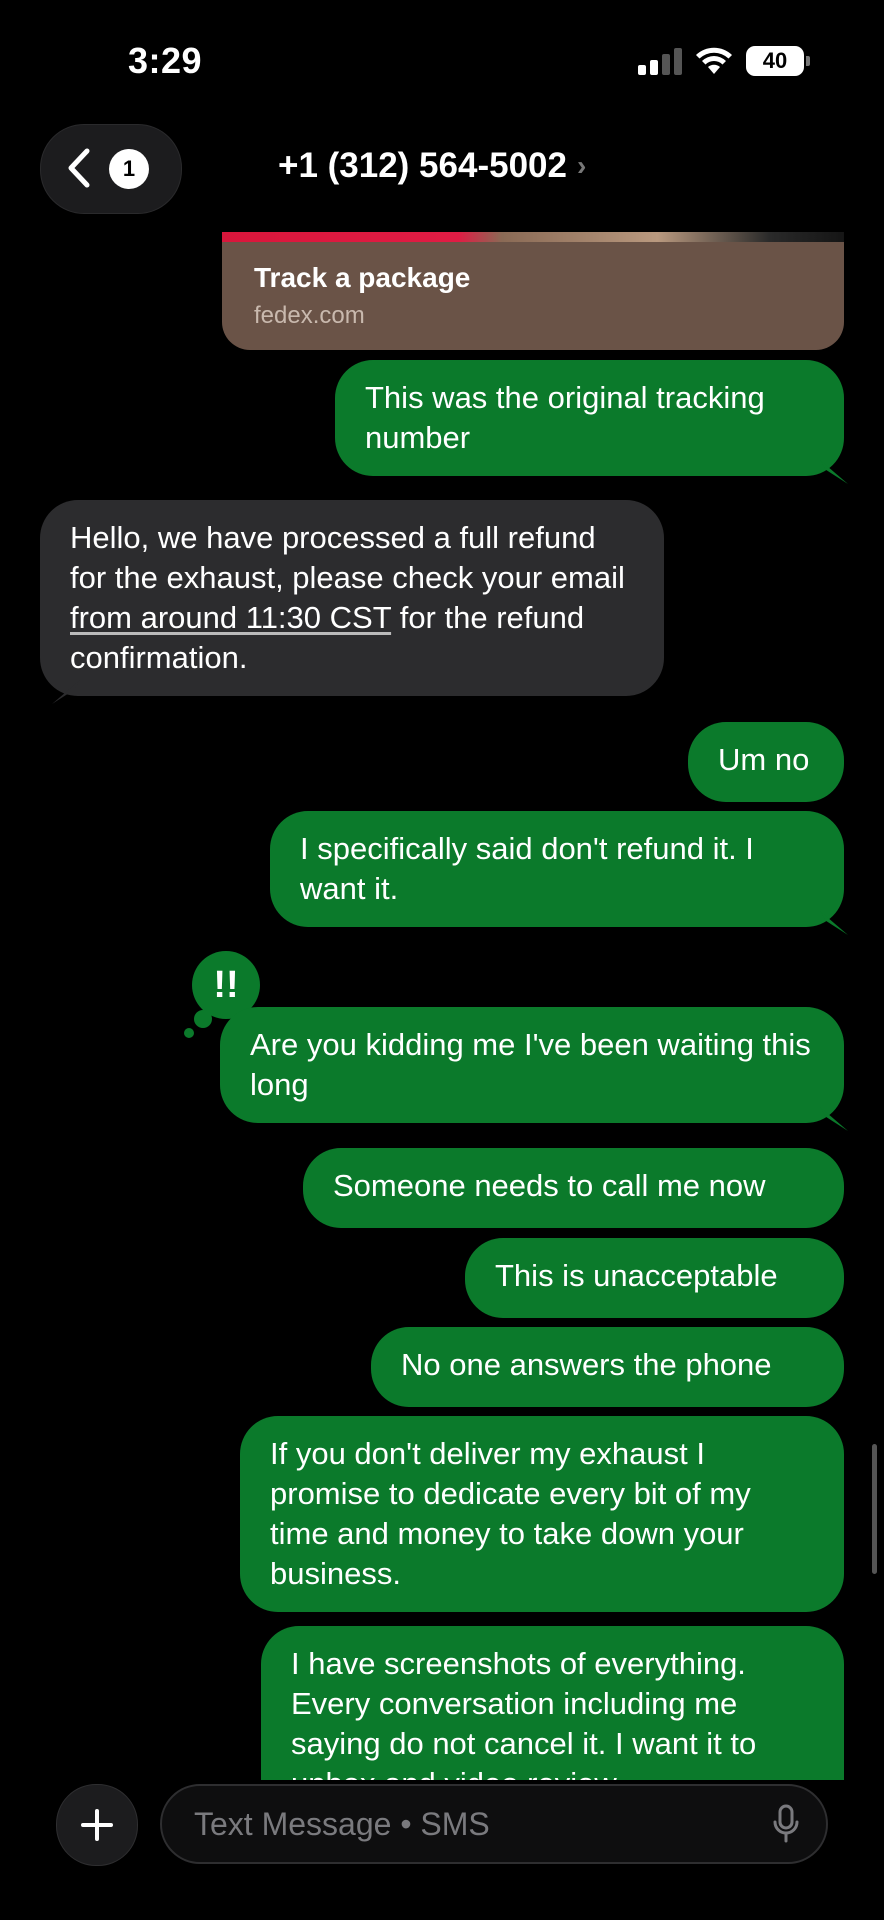 This screenshot has width=884, height=1920. I want to click on contact-number: +1 (312) 564-5002, so click(422, 165).